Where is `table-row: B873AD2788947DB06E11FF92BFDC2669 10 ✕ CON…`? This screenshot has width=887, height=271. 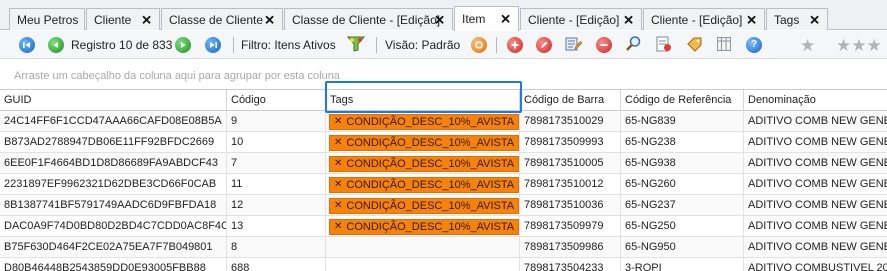
table-row: B873AD2788947DB06E11FF92BFDC2669 10 ✕ CON… is located at coordinates (443, 142).